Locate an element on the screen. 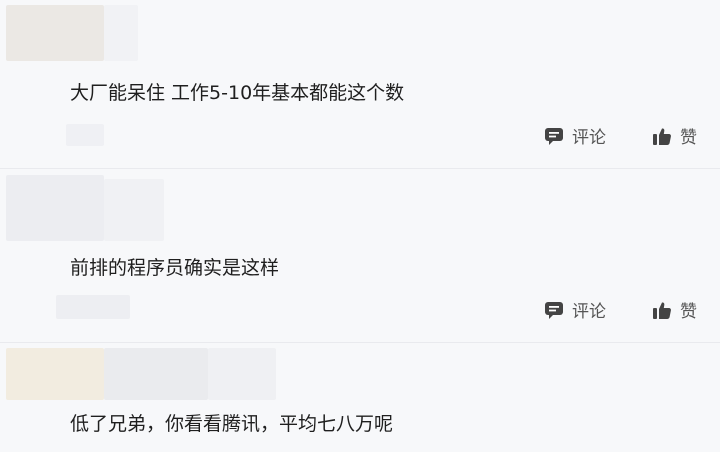 Image resolution: width=720 pixels, height=452 pixels. comment-text: 前排的程序员确实是这样 is located at coordinates (175, 268).